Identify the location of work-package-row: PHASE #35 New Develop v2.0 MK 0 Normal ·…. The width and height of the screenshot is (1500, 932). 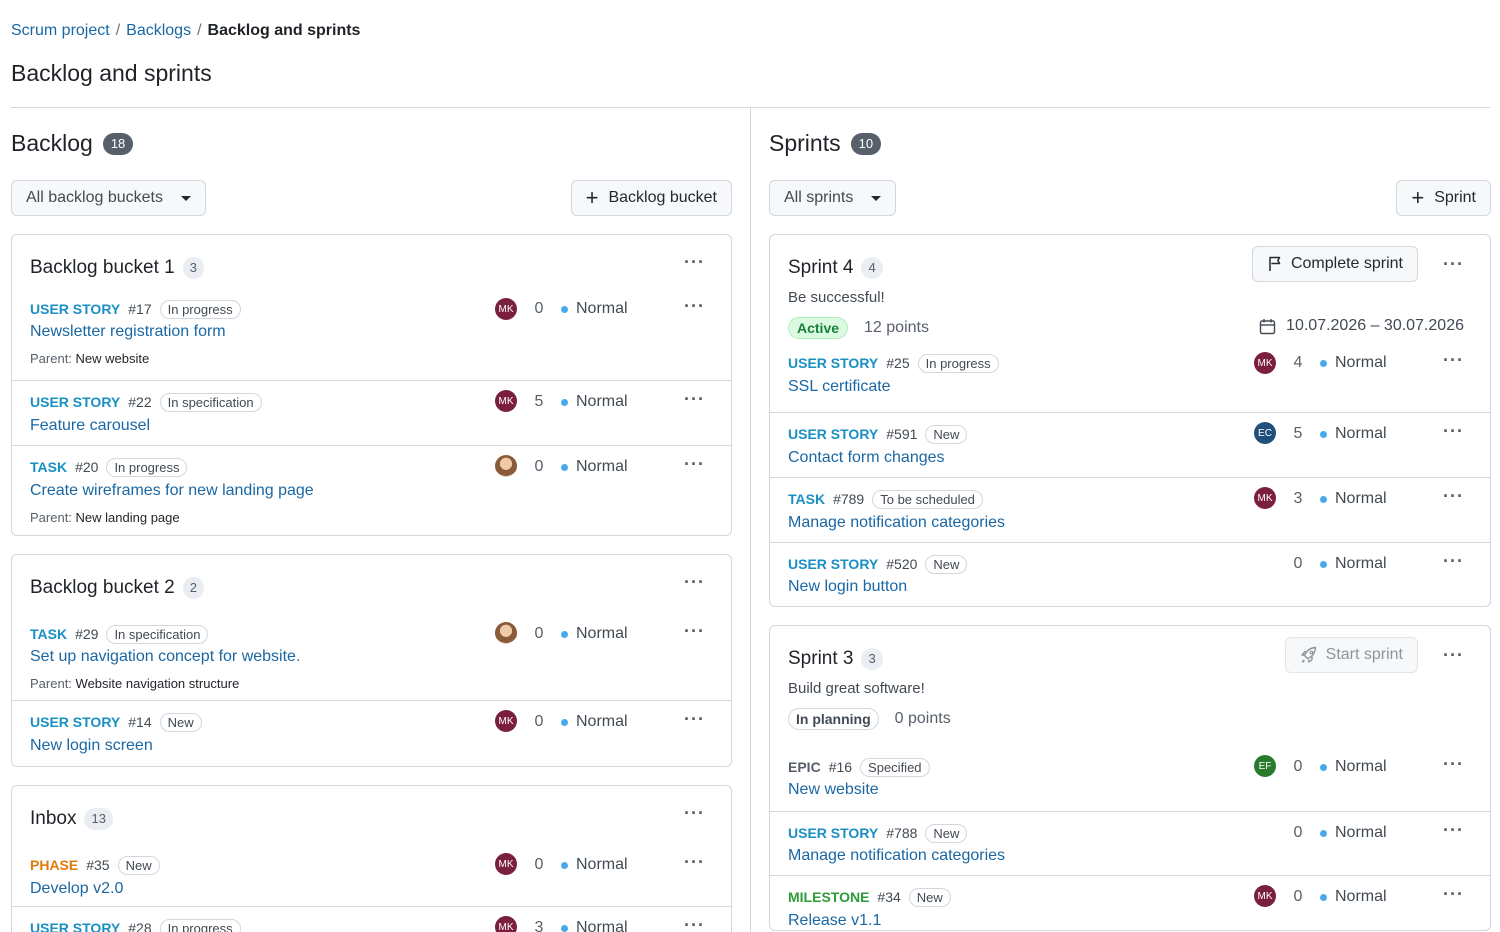
(371, 877).